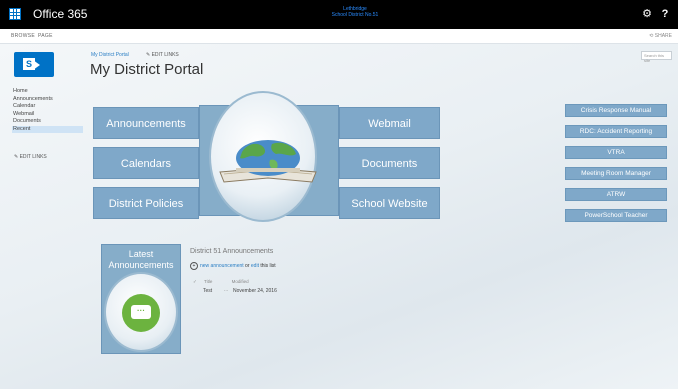 This screenshot has width=678, height=389. What do you see at coordinates (222, 266) in the screenshot?
I see `new-announcement-link: new announcement` at bounding box center [222, 266].